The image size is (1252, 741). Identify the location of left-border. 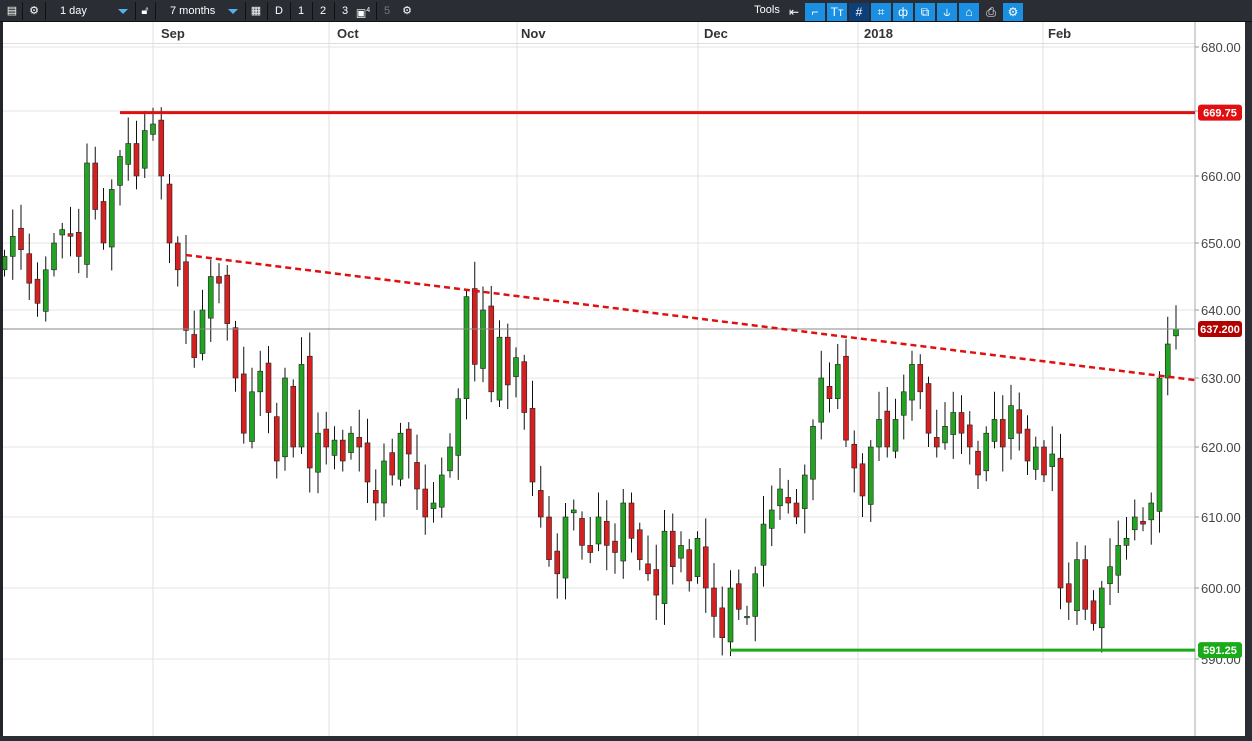
(1, 381).